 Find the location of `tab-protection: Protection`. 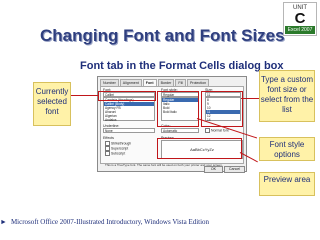

tab-protection: Protection is located at coordinates (198, 82).